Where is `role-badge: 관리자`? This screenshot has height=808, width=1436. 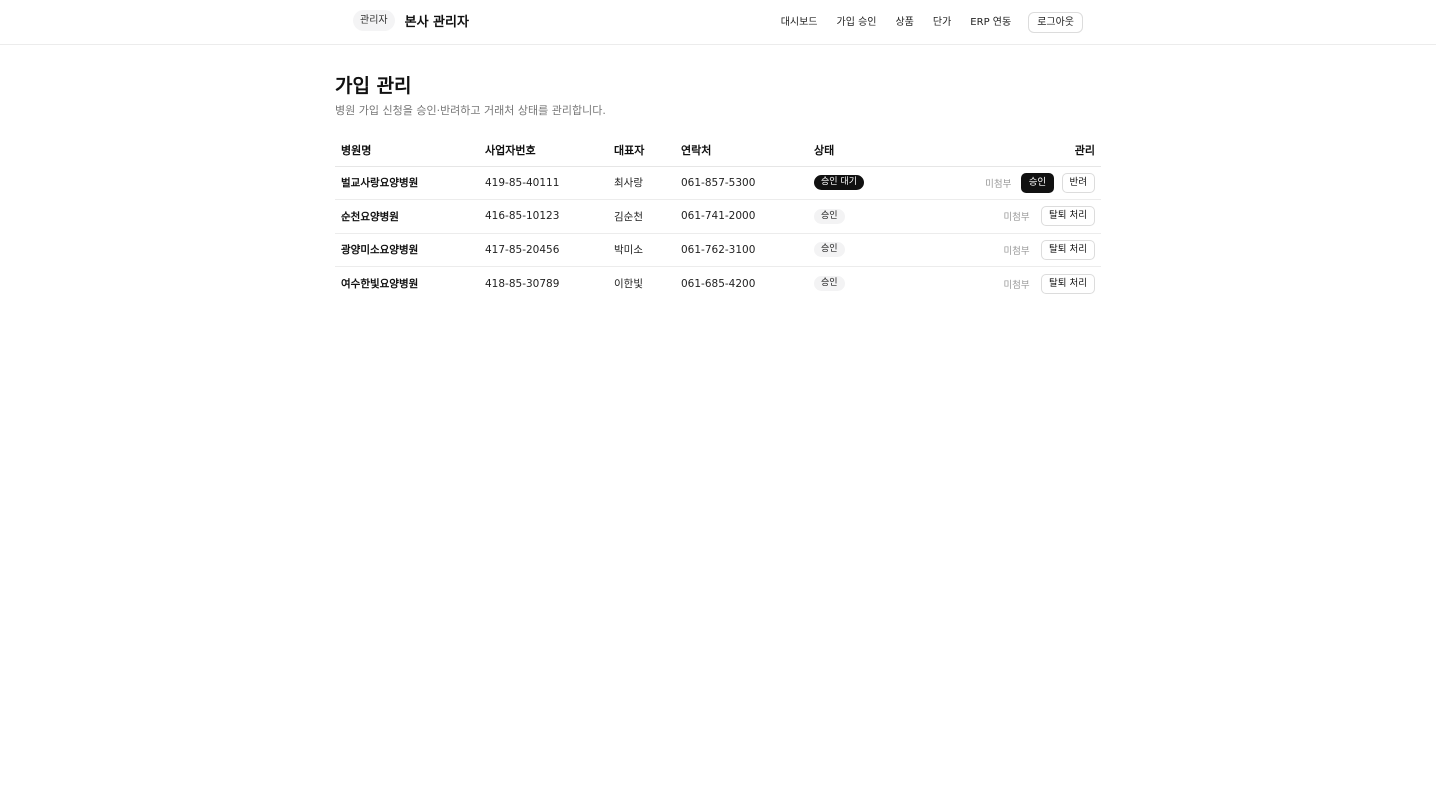
role-badge: 관리자 is located at coordinates (374, 20).